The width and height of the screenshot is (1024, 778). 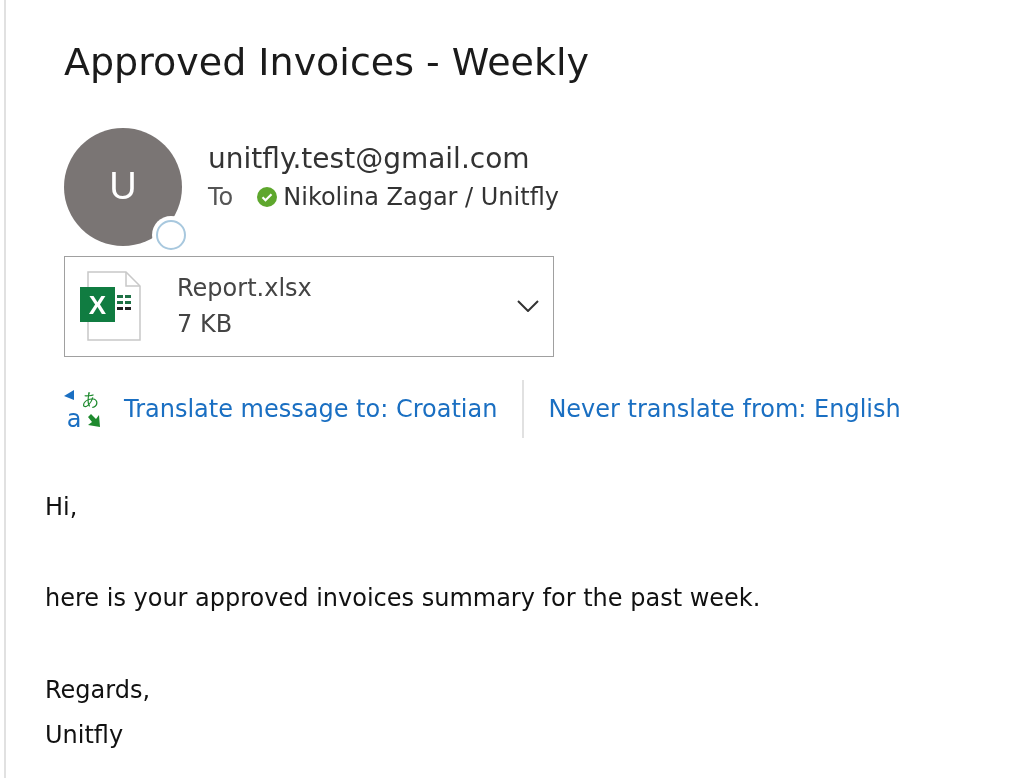 I want to click on file-size: 7 KB, so click(x=205, y=325).